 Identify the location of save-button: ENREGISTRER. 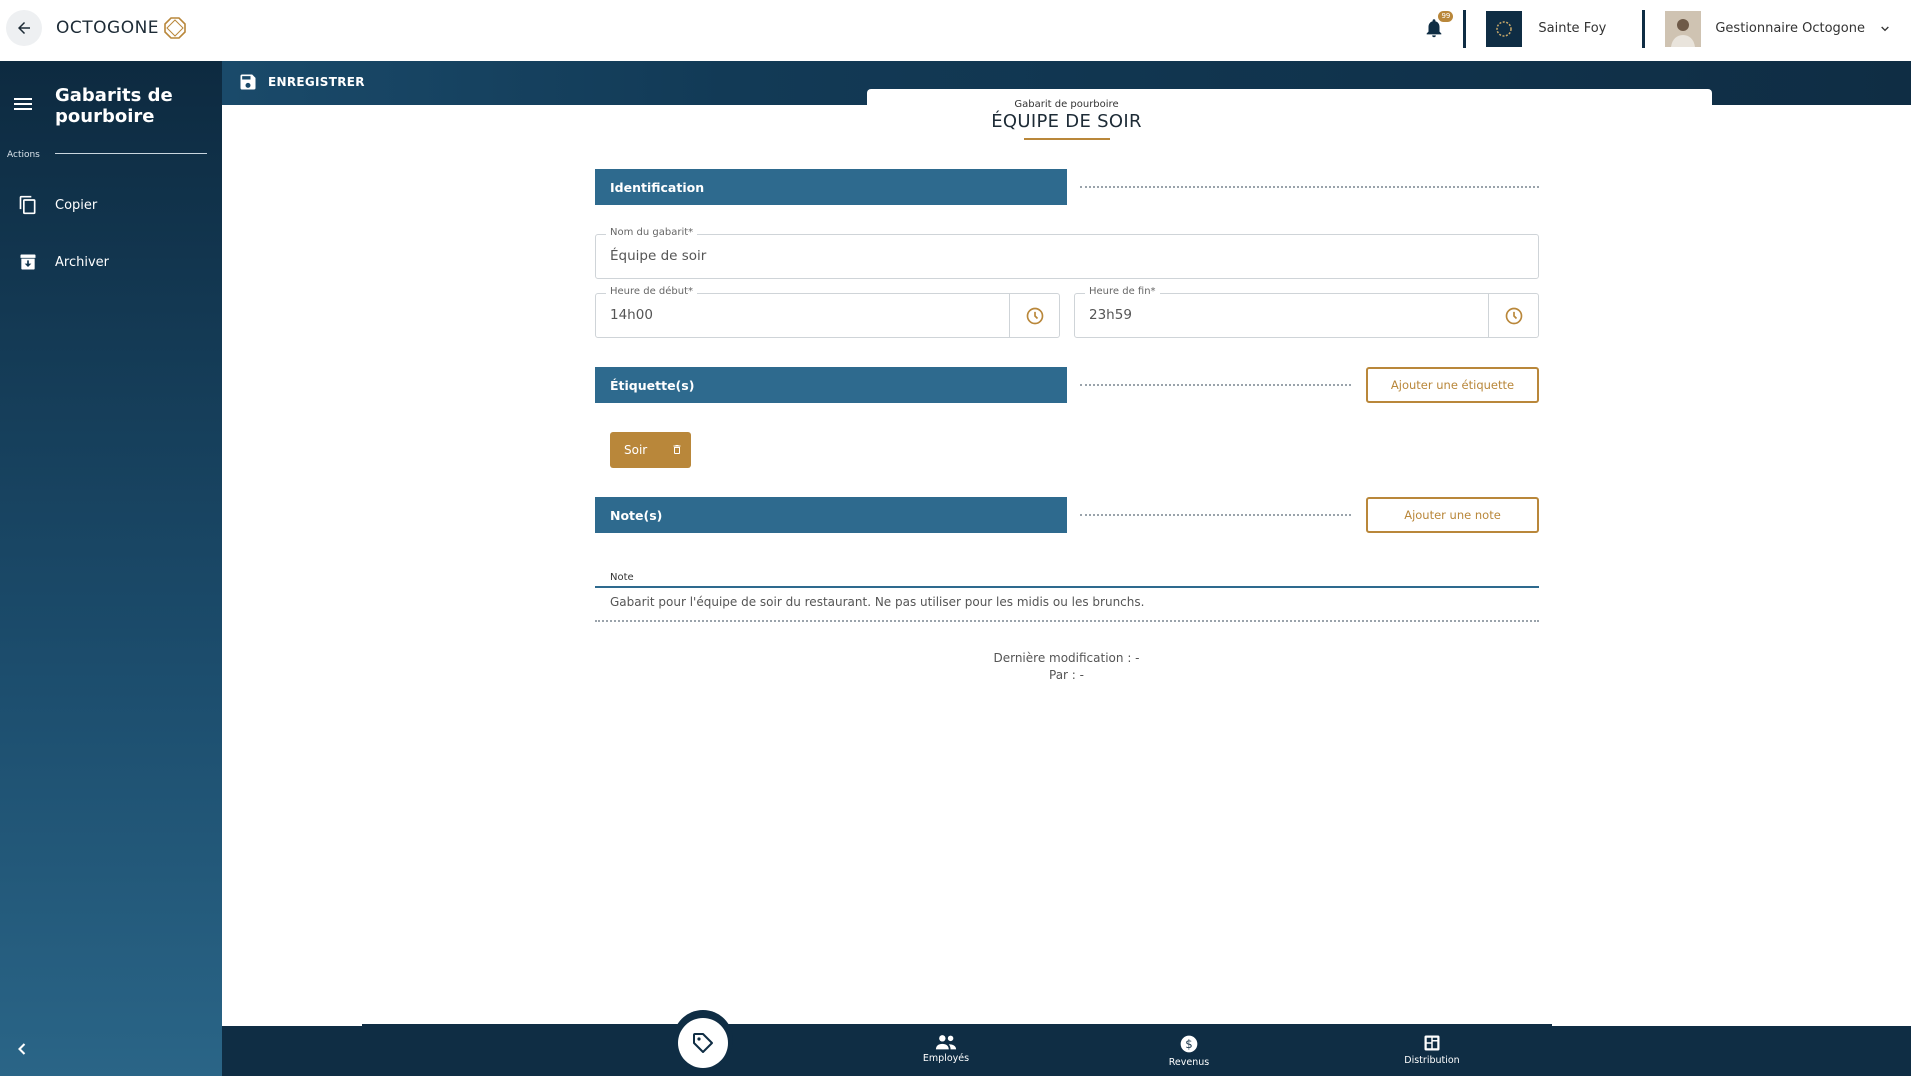
(301, 82).